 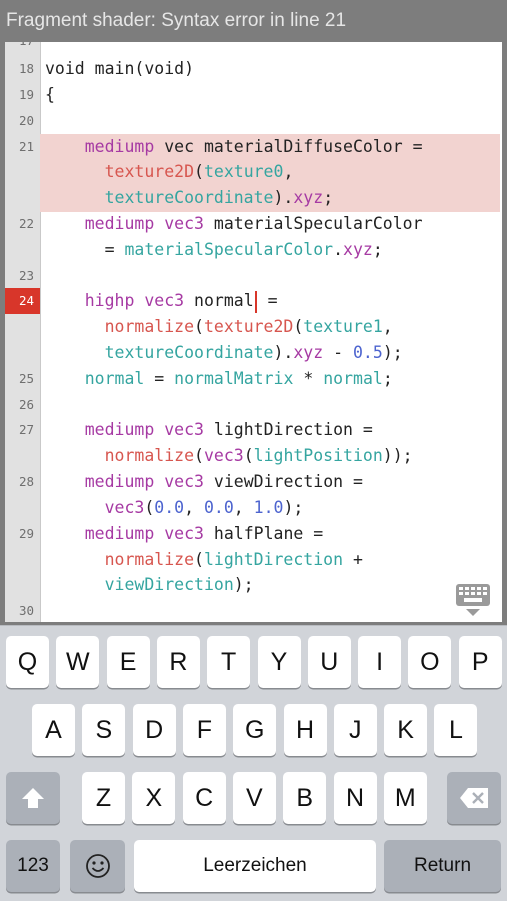 What do you see at coordinates (355, 798) in the screenshot?
I see `key-n: N` at bounding box center [355, 798].